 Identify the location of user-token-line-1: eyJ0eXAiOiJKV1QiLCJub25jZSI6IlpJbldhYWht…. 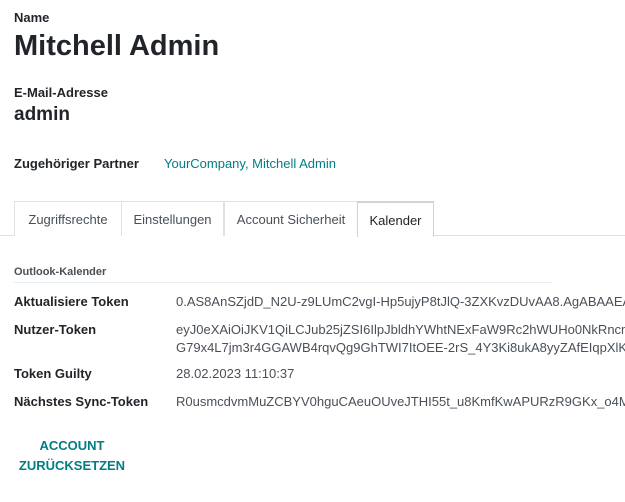
(400, 329).